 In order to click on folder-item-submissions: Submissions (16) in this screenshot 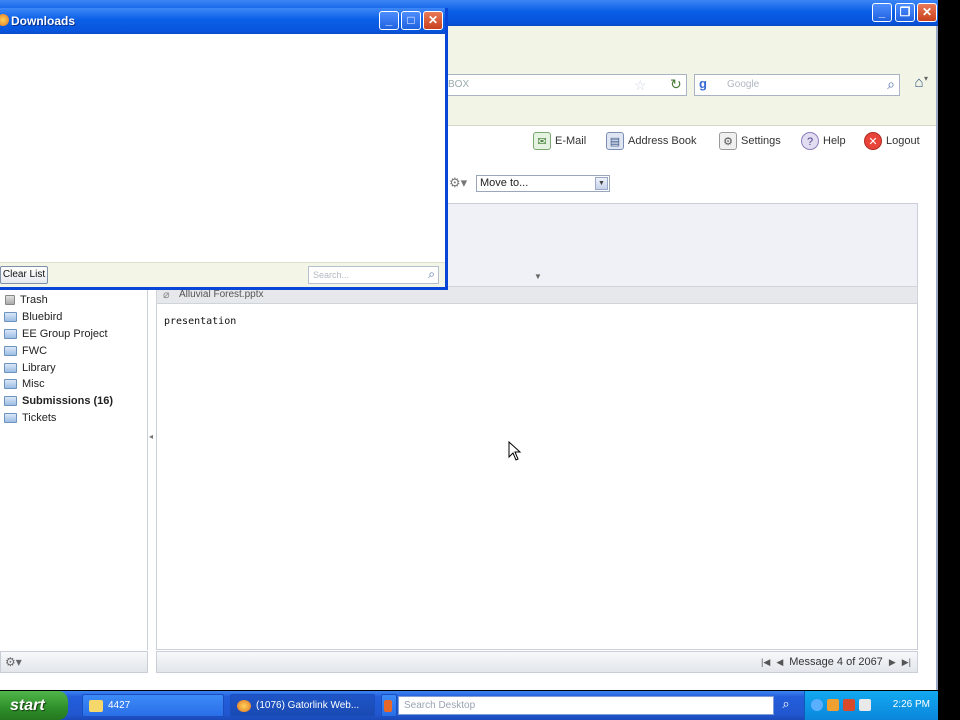, I will do `click(56, 401)`.